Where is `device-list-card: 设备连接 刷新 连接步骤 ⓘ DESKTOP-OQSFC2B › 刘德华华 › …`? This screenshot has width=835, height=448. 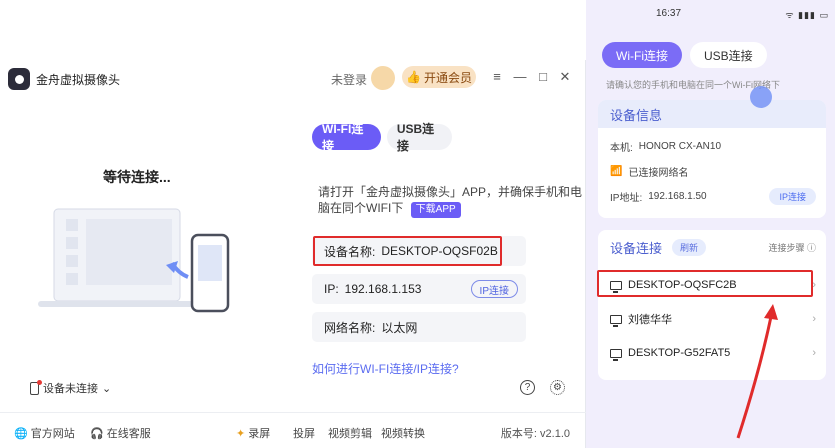 device-list-card: 设备连接 刷新 连接步骤 ⓘ DESKTOP-OQSFC2B › 刘德华华 › … is located at coordinates (712, 305).